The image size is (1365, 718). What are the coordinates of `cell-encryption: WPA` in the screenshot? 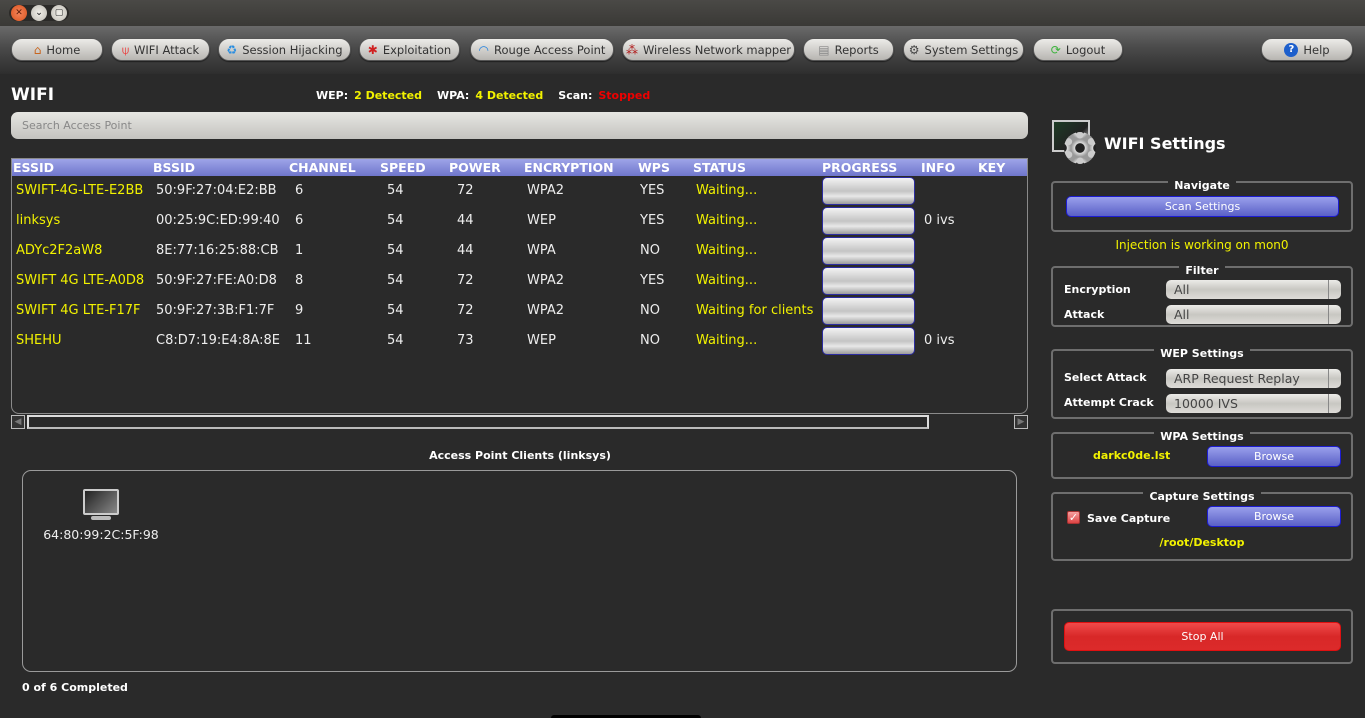 It's located at (541, 250).